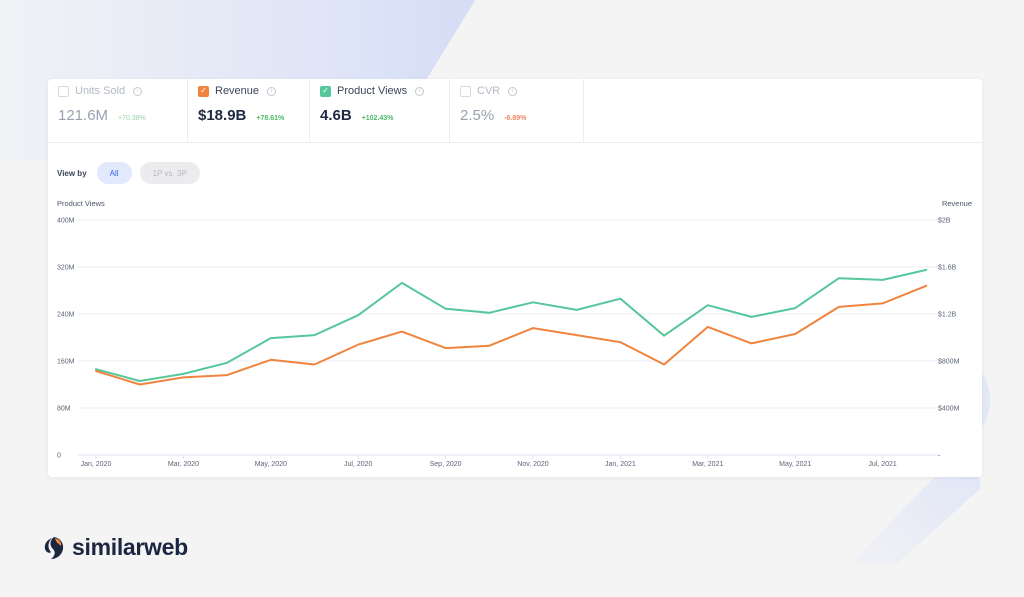 This screenshot has width=1024, height=597. Describe the element at coordinates (707, 464) in the screenshot. I see `x-tick-label: Mar, 2021` at that location.